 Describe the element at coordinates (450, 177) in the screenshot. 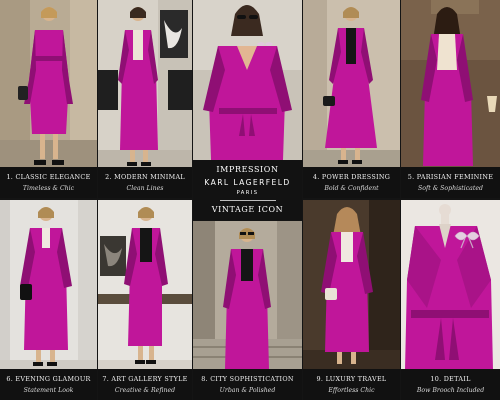

I see `tile-title: 5. PARISIAN FEMININE` at that location.